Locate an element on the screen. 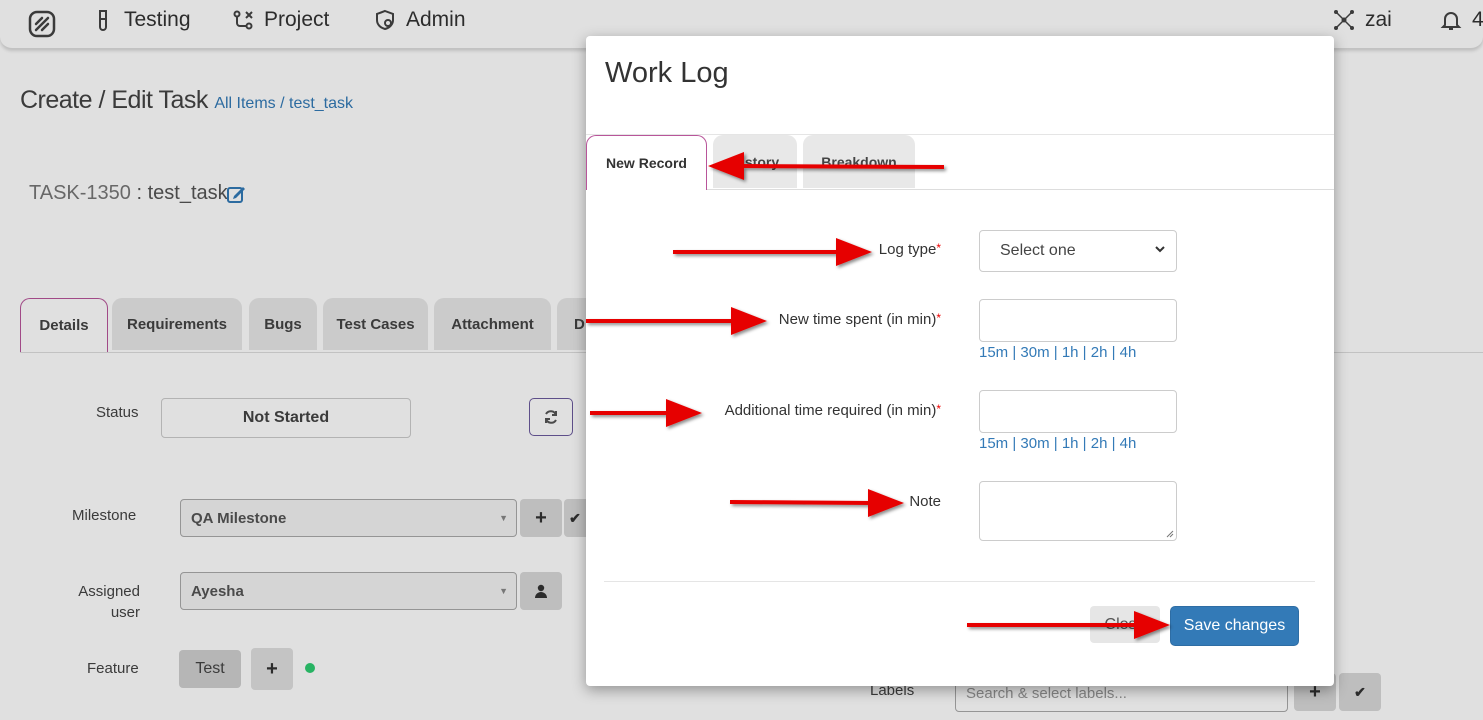 Image resolution: width=1483 pixels, height=720 pixels. modal-footer-divider is located at coordinates (959, 581).